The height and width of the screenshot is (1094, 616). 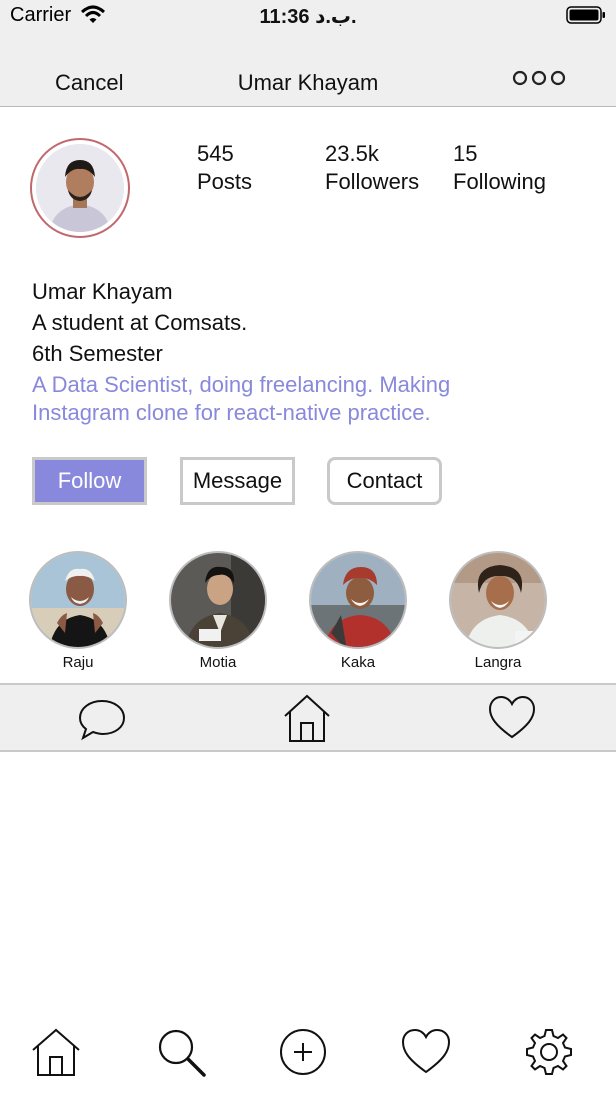 I want to click on bio-line-1: A student at Comsats., so click(x=140, y=322).